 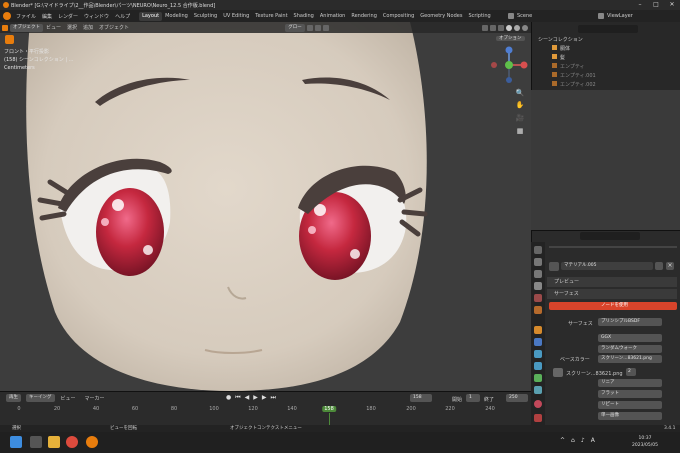 What do you see at coordinates (615, 16) in the screenshot?
I see `viewlayer-selector: ViewLayer` at bounding box center [615, 16].